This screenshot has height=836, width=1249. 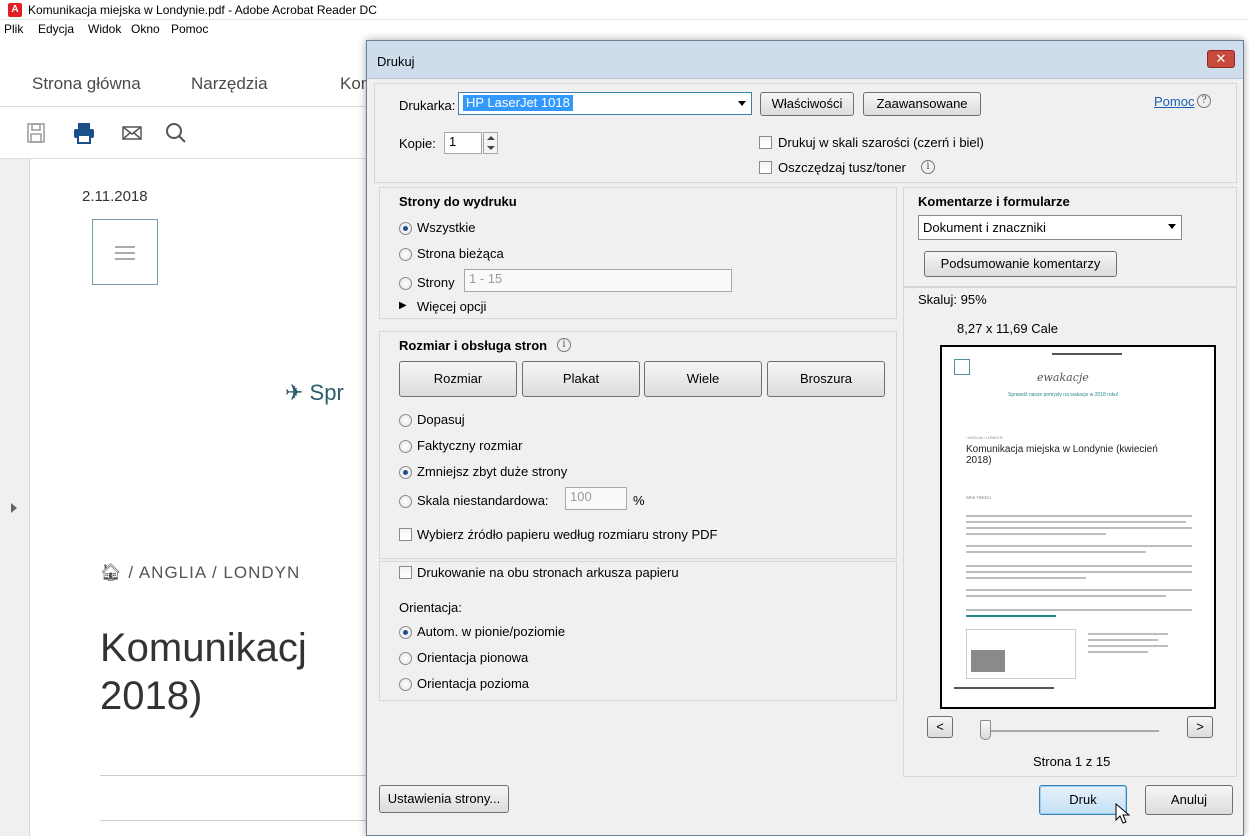 I want to click on doc-breadcrumb: 🏠︎ / ANGLIA / LONDYN, so click(x=200, y=573).